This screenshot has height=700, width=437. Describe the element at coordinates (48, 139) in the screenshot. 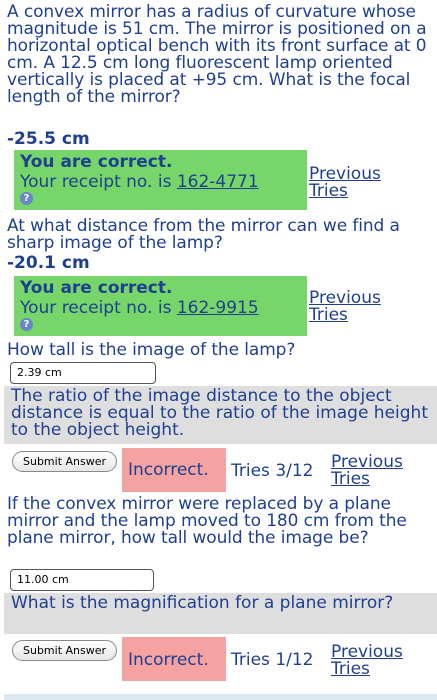

I see `question-1-answer: -25.5 cm` at that location.